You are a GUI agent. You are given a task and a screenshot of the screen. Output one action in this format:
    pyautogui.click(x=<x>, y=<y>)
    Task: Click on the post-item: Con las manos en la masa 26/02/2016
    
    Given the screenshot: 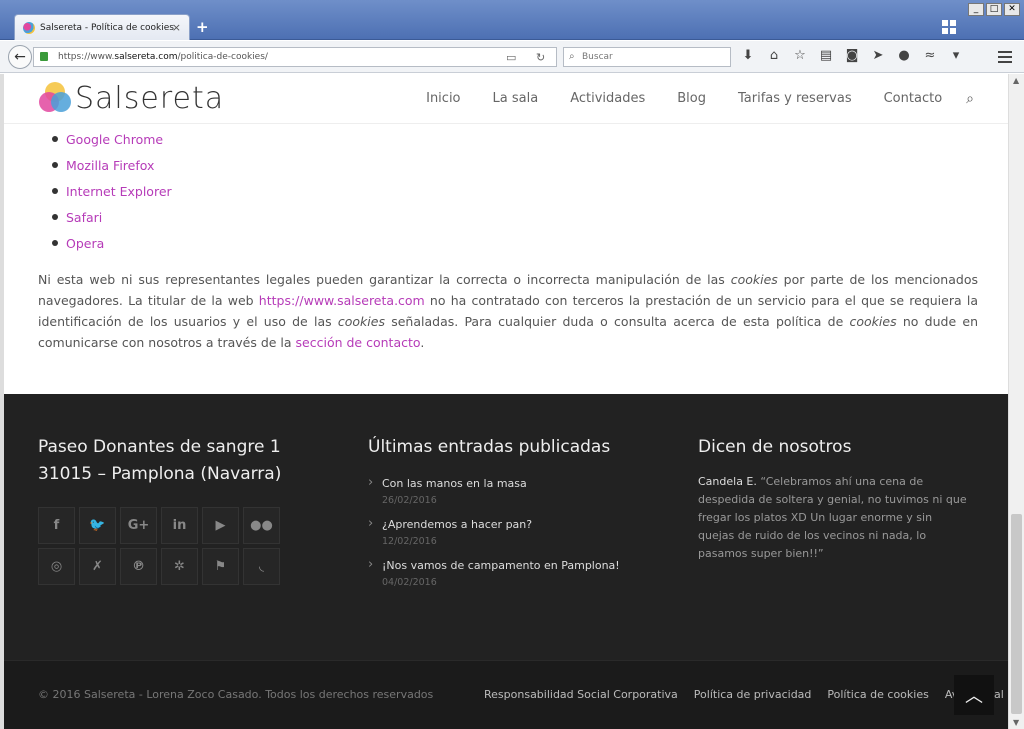 What is the action you would take?
    pyautogui.click(x=518, y=490)
    